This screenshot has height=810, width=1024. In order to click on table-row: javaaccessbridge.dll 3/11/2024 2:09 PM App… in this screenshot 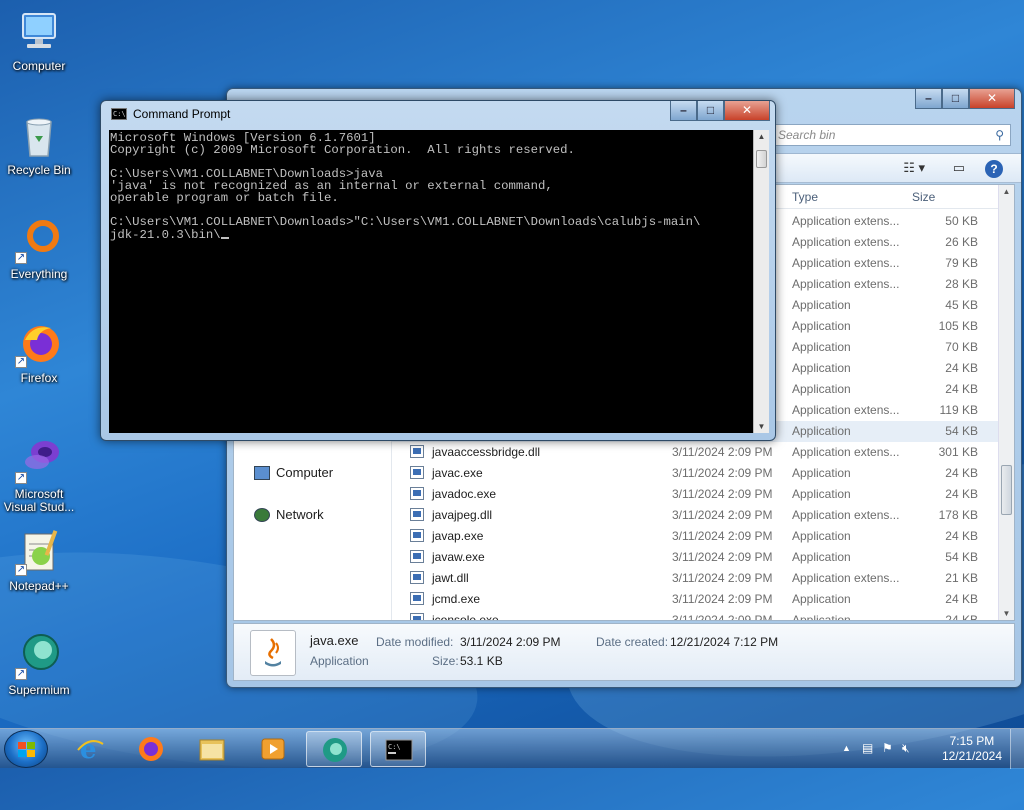, I will do `click(695, 452)`.